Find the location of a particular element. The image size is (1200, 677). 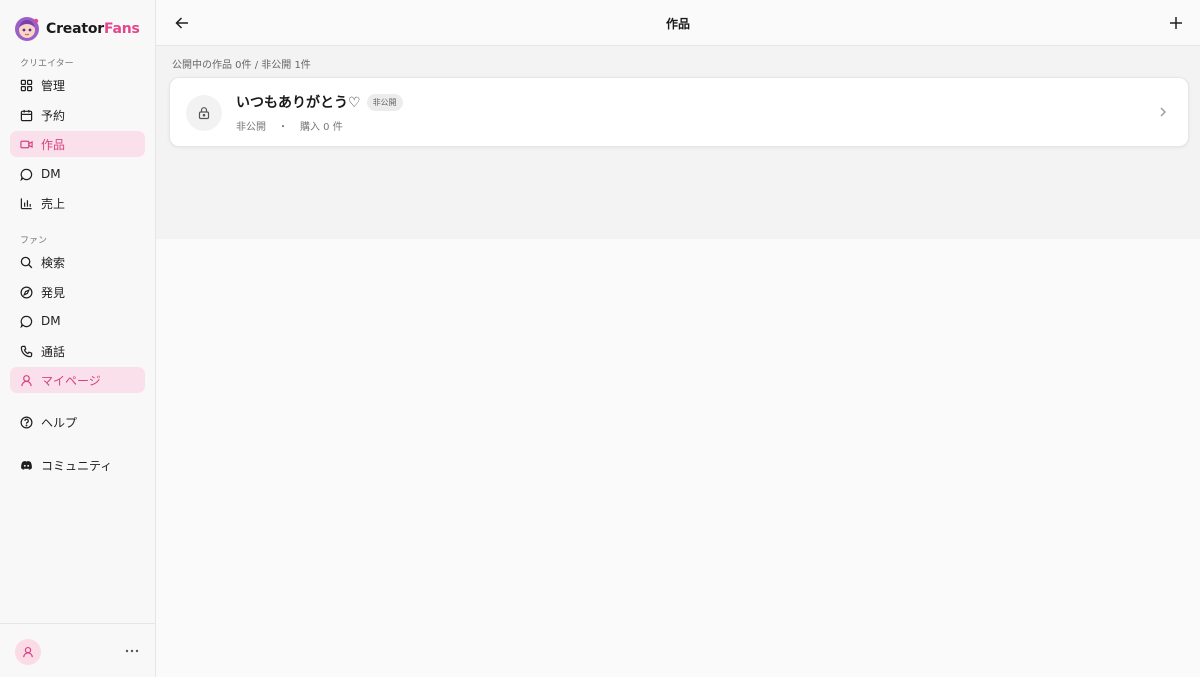

avatar is located at coordinates (28, 652).